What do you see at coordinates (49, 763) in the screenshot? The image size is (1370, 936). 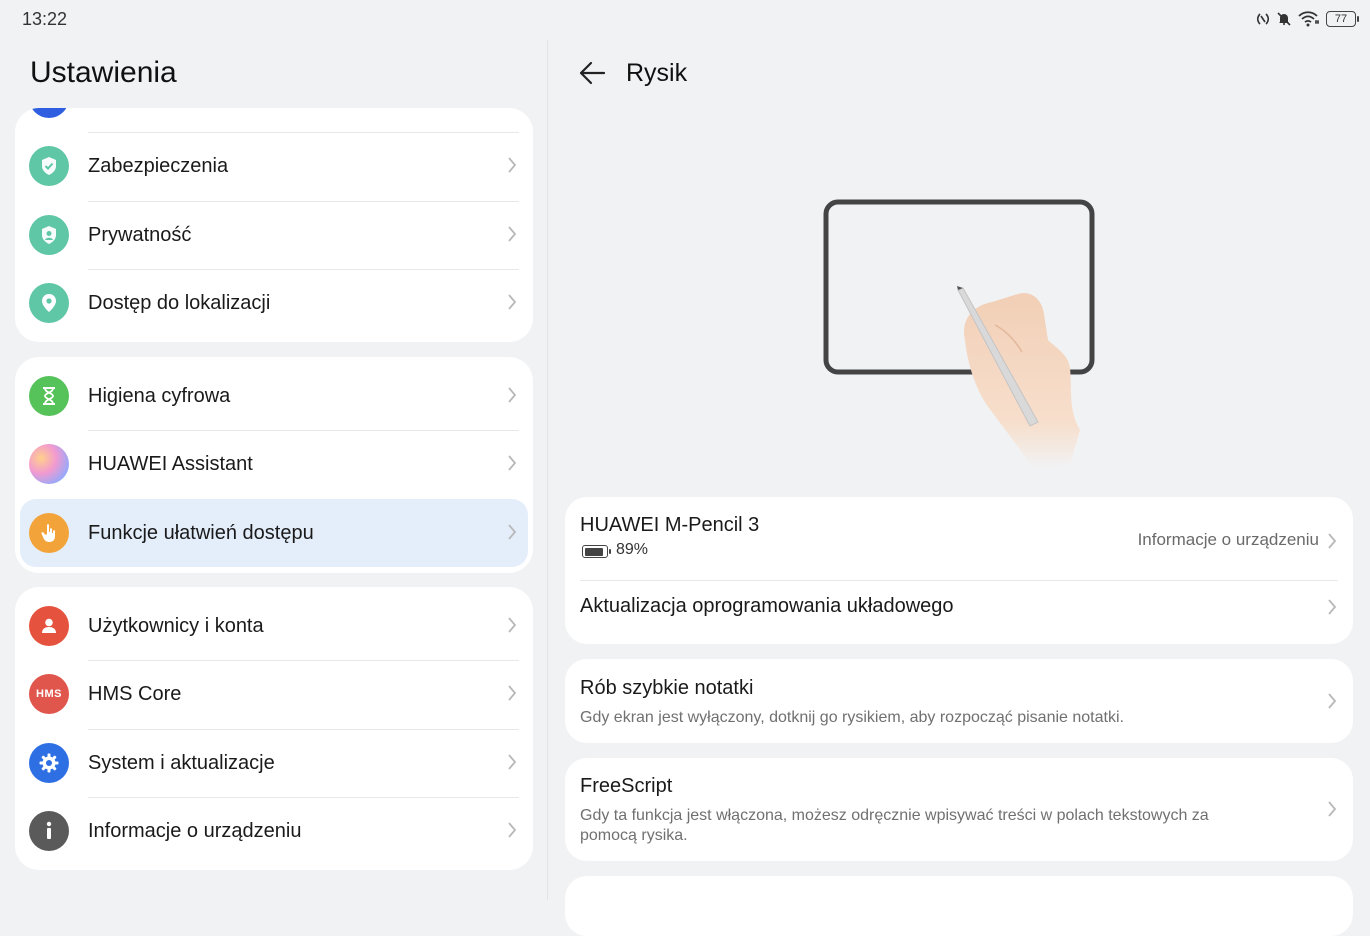 I see `gear-icon` at bounding box center [49, 763].